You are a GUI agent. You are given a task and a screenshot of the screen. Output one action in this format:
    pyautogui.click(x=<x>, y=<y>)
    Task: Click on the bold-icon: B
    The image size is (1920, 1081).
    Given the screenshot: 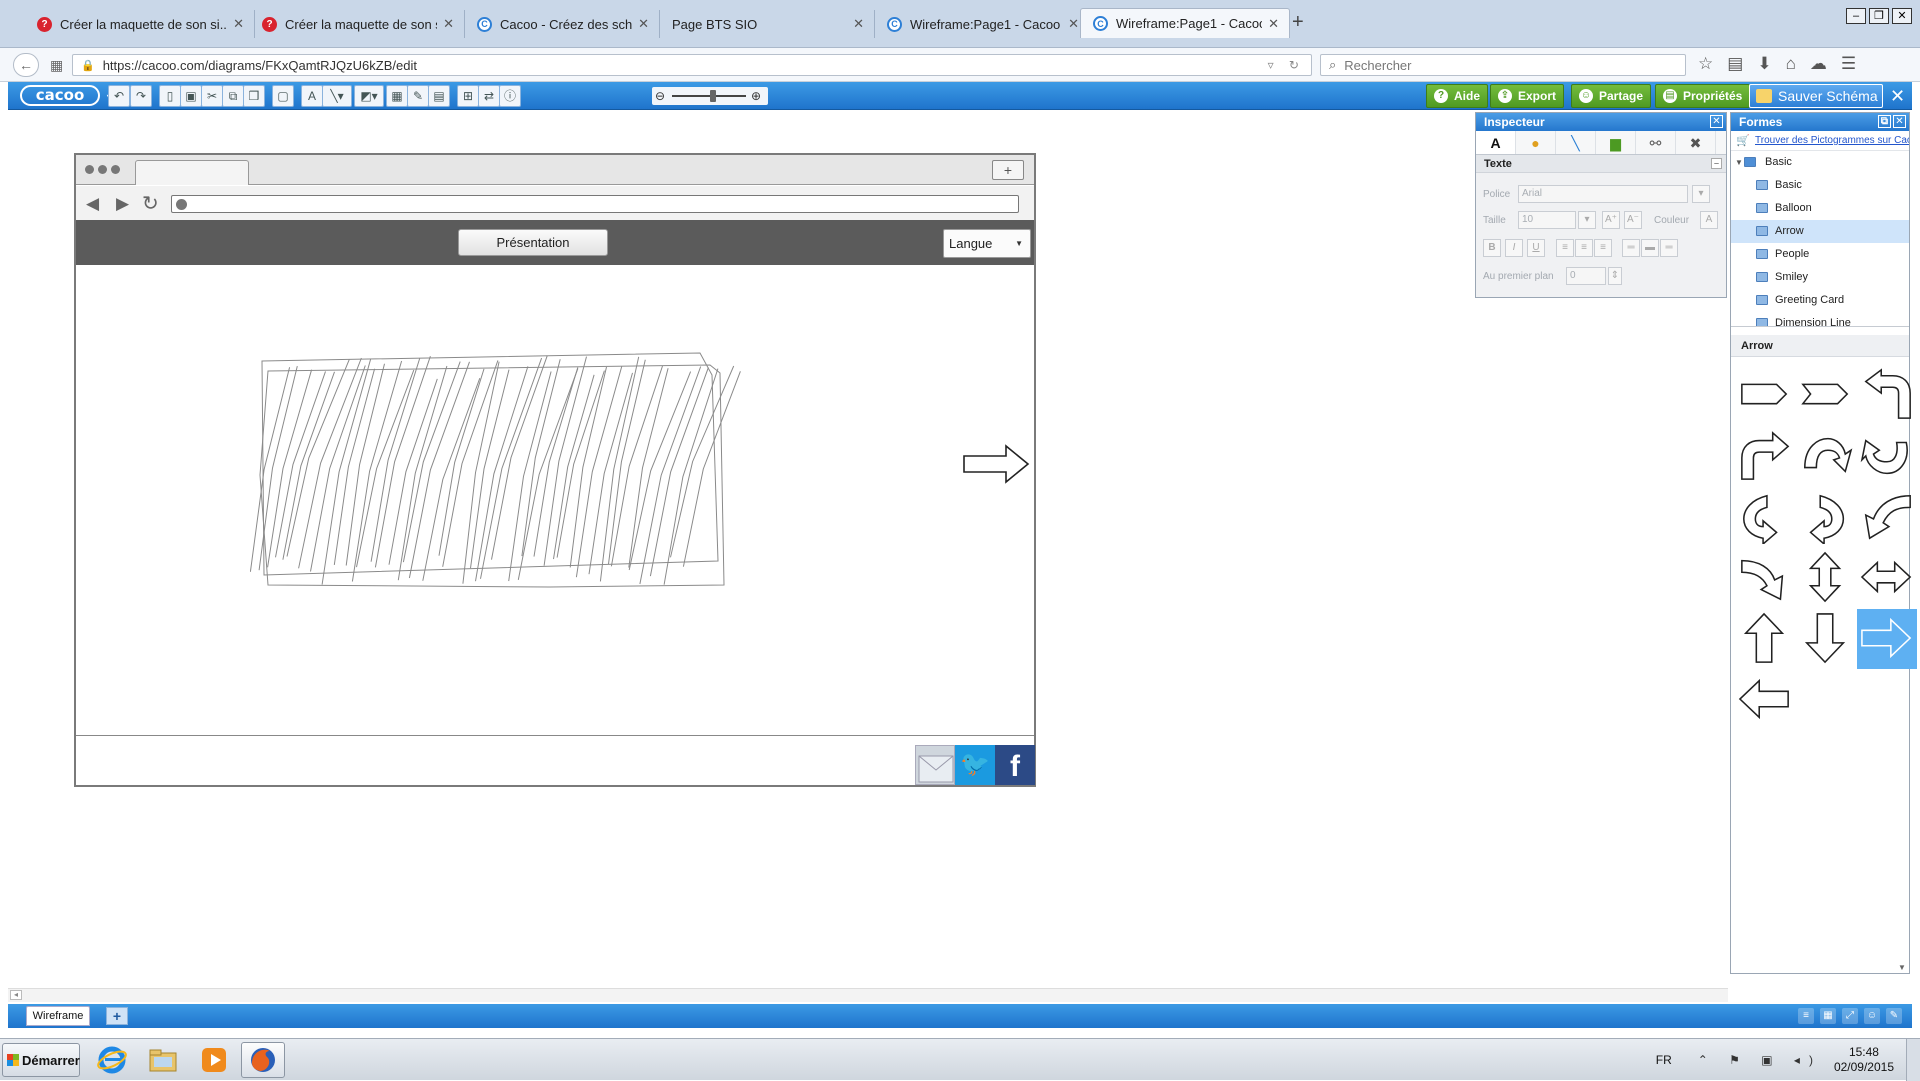 What is the action you would take?
    pyautogui.click(x=1492, y=248)
    